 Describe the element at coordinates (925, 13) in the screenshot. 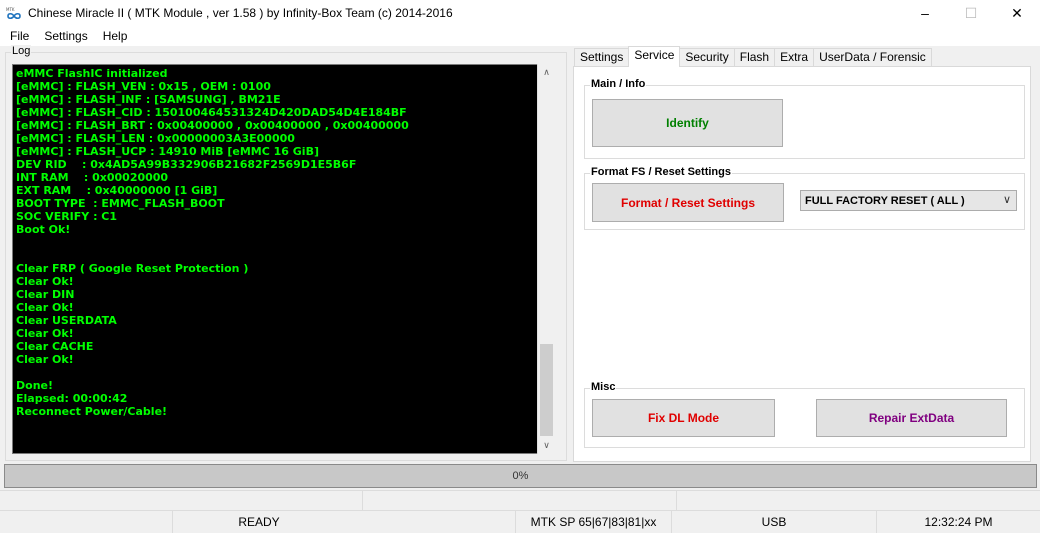

I see `minimize-button: –` at that location.